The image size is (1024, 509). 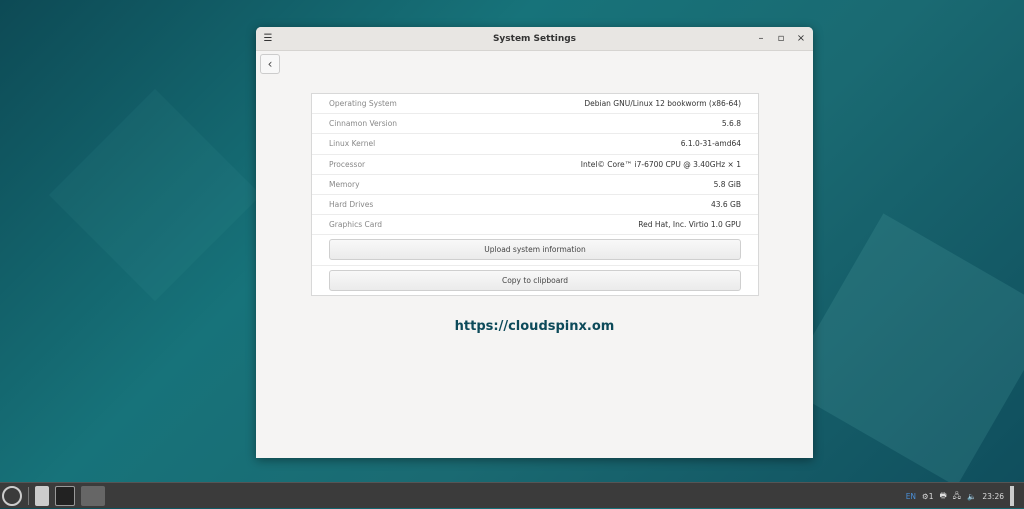 What do you see at coordinates (512, 495) in the screenshot?
I see `taskbar: EN ⚙1 🖶 🖧 🔈 23:26` at bounding box center [512, 495].